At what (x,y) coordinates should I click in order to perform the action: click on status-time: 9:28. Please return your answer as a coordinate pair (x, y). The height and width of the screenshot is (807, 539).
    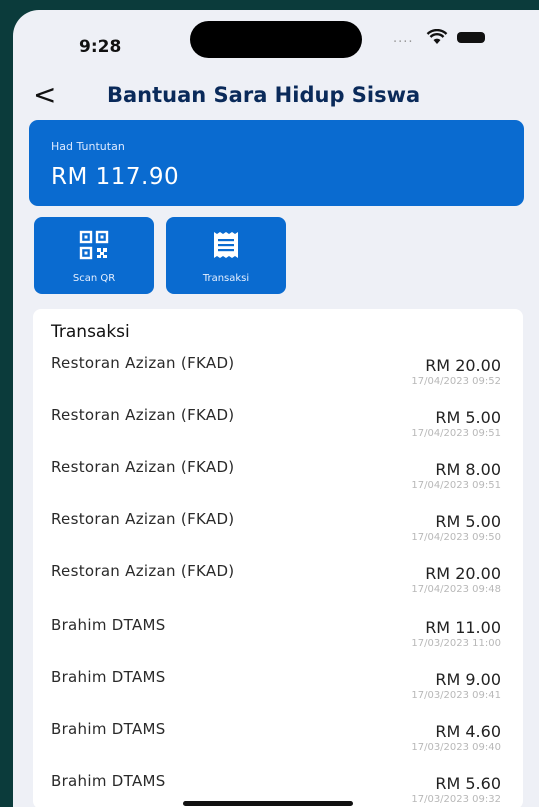
    Looking at the image, I should click on (100, 47).